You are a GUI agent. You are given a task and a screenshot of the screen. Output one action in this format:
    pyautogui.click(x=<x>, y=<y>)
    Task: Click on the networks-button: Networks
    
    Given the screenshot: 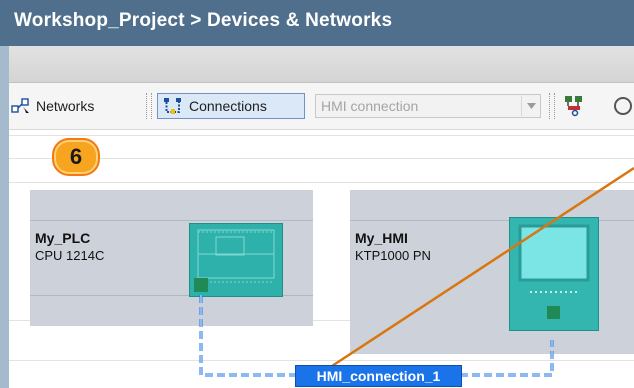 What is the action you would take?
    pyautogui.click(x=52, y=106)
    